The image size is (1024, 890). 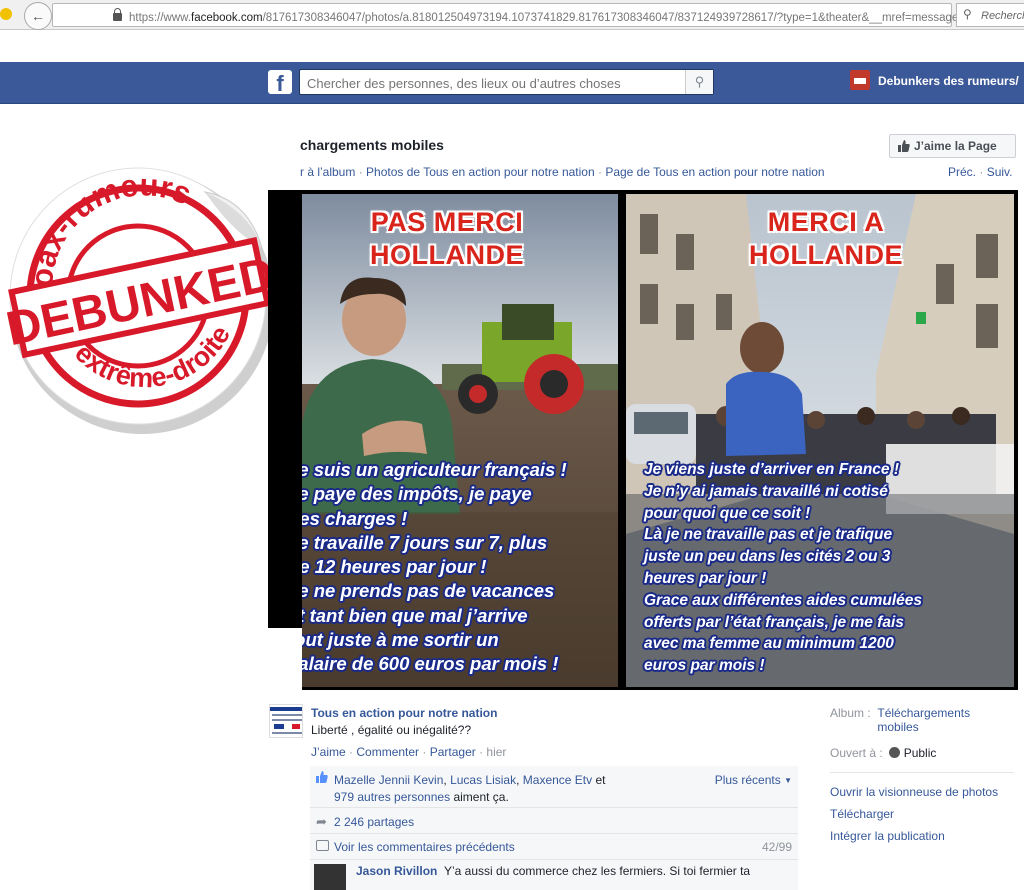 I want to click on comment-count: 42/99, so click(x=776, y=847).